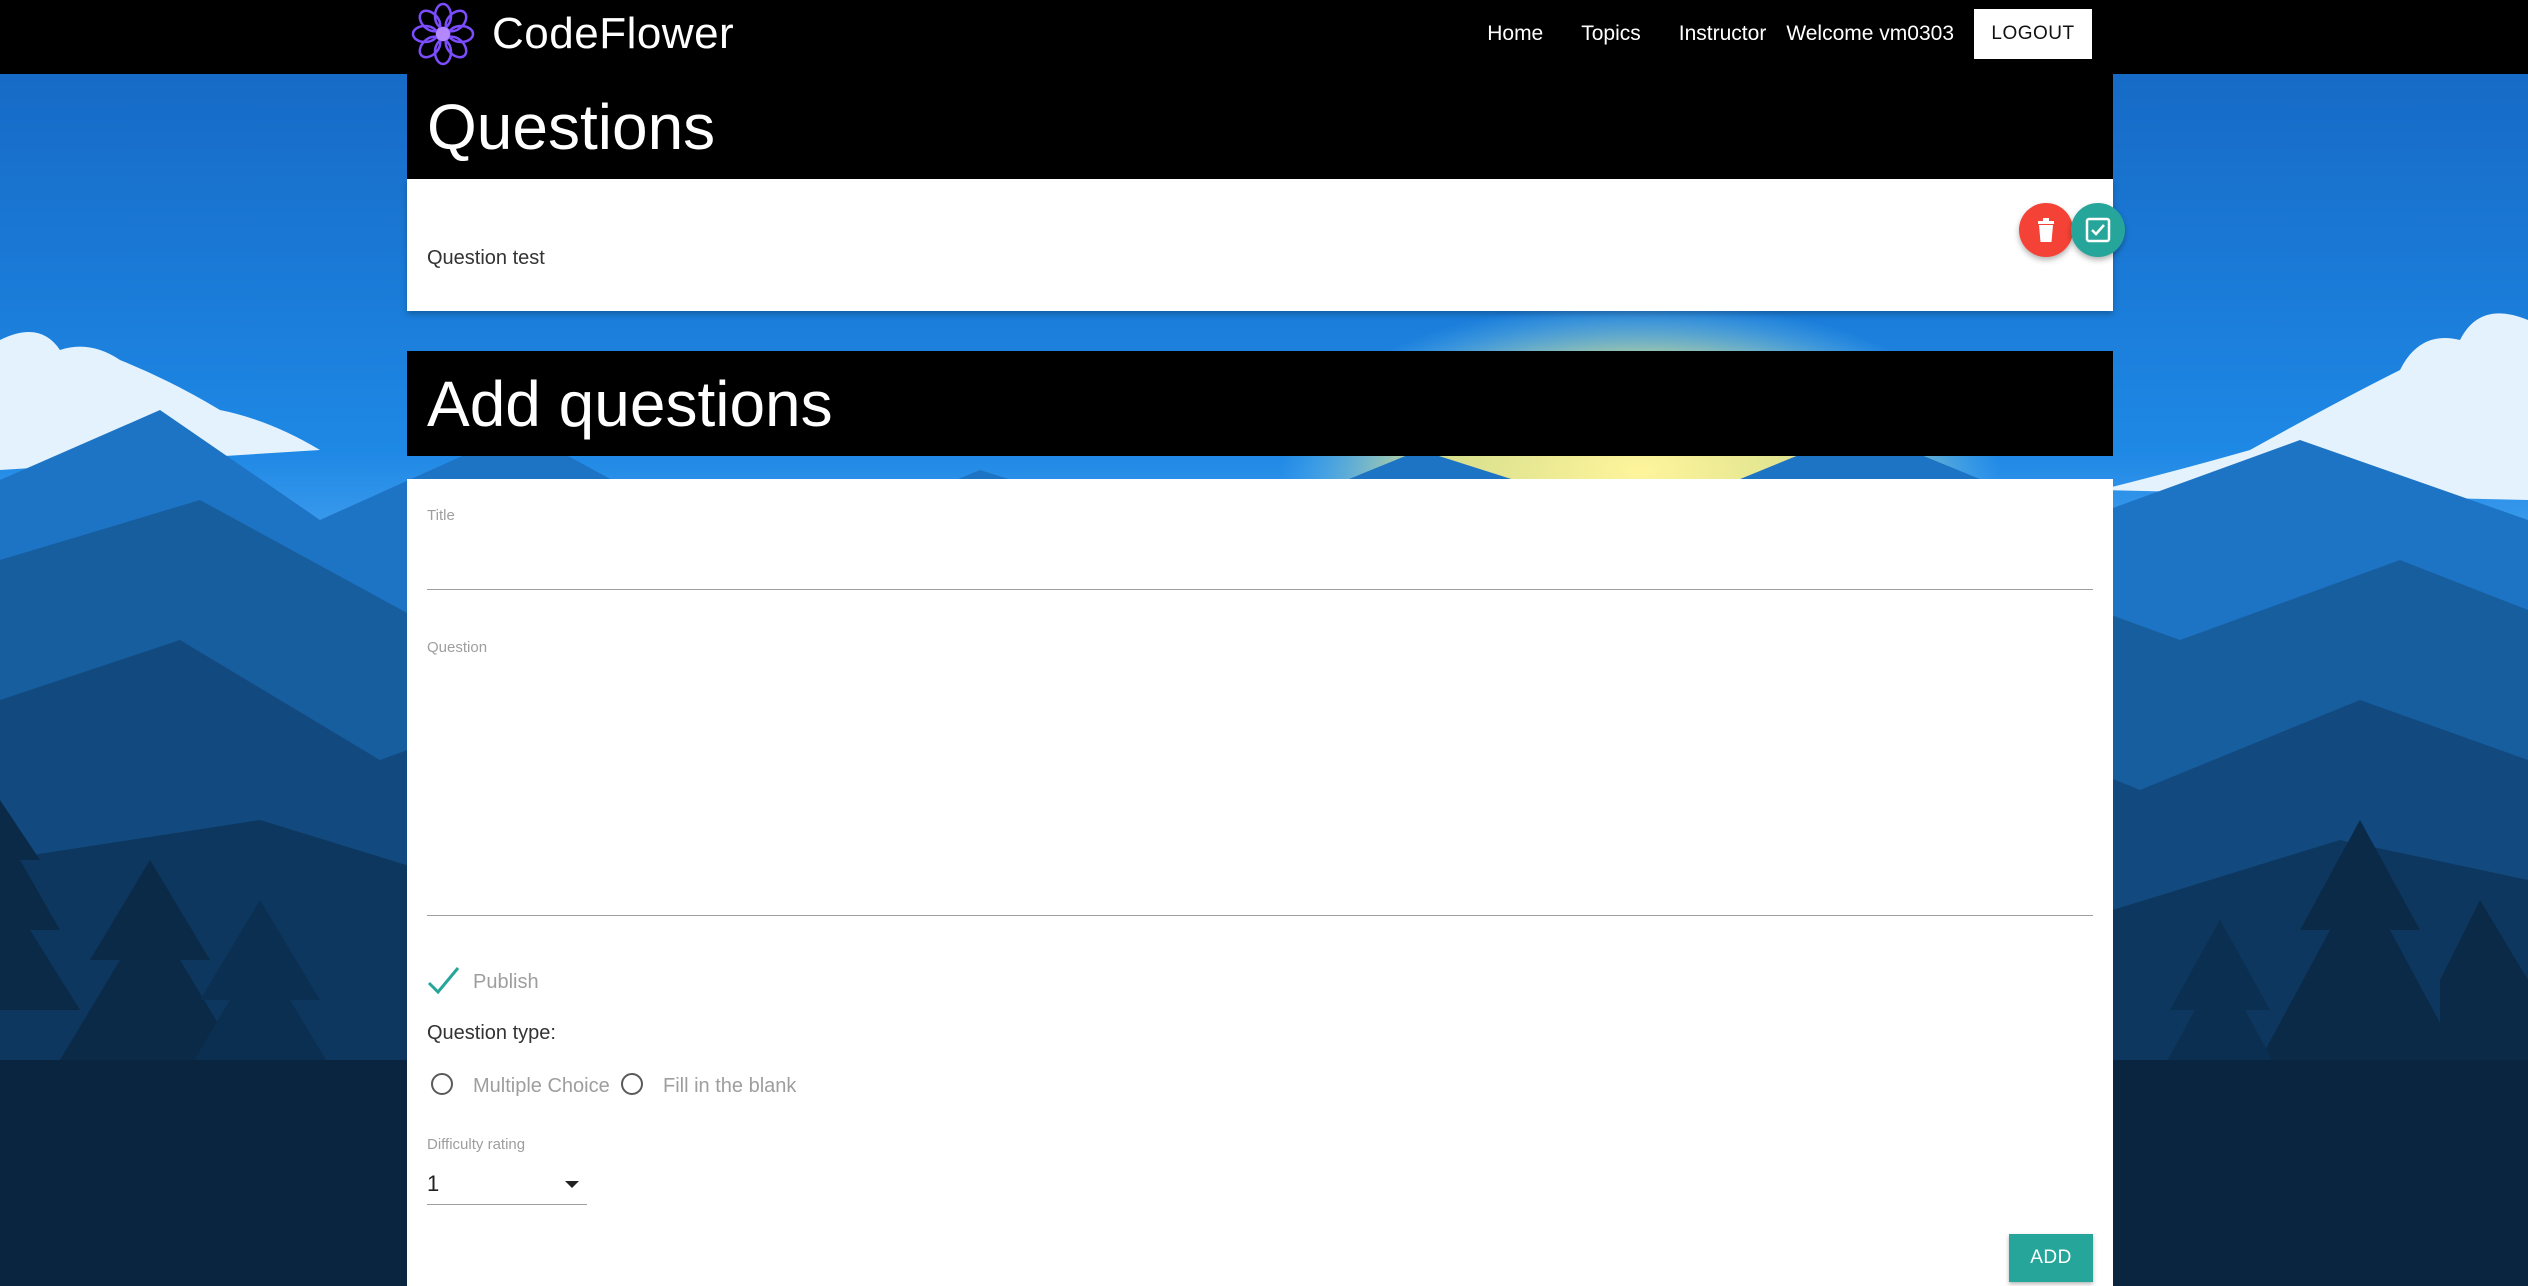  Describe the element at coordinates (541, 1086) in the screenshot. I see `radio-label-multiple-choice: Multiple Choice` at that location.